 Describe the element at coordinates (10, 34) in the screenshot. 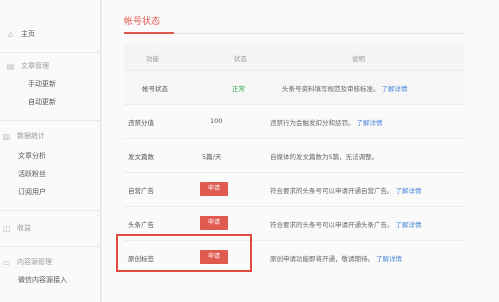

I see `home-icon: ⌂` at that location.